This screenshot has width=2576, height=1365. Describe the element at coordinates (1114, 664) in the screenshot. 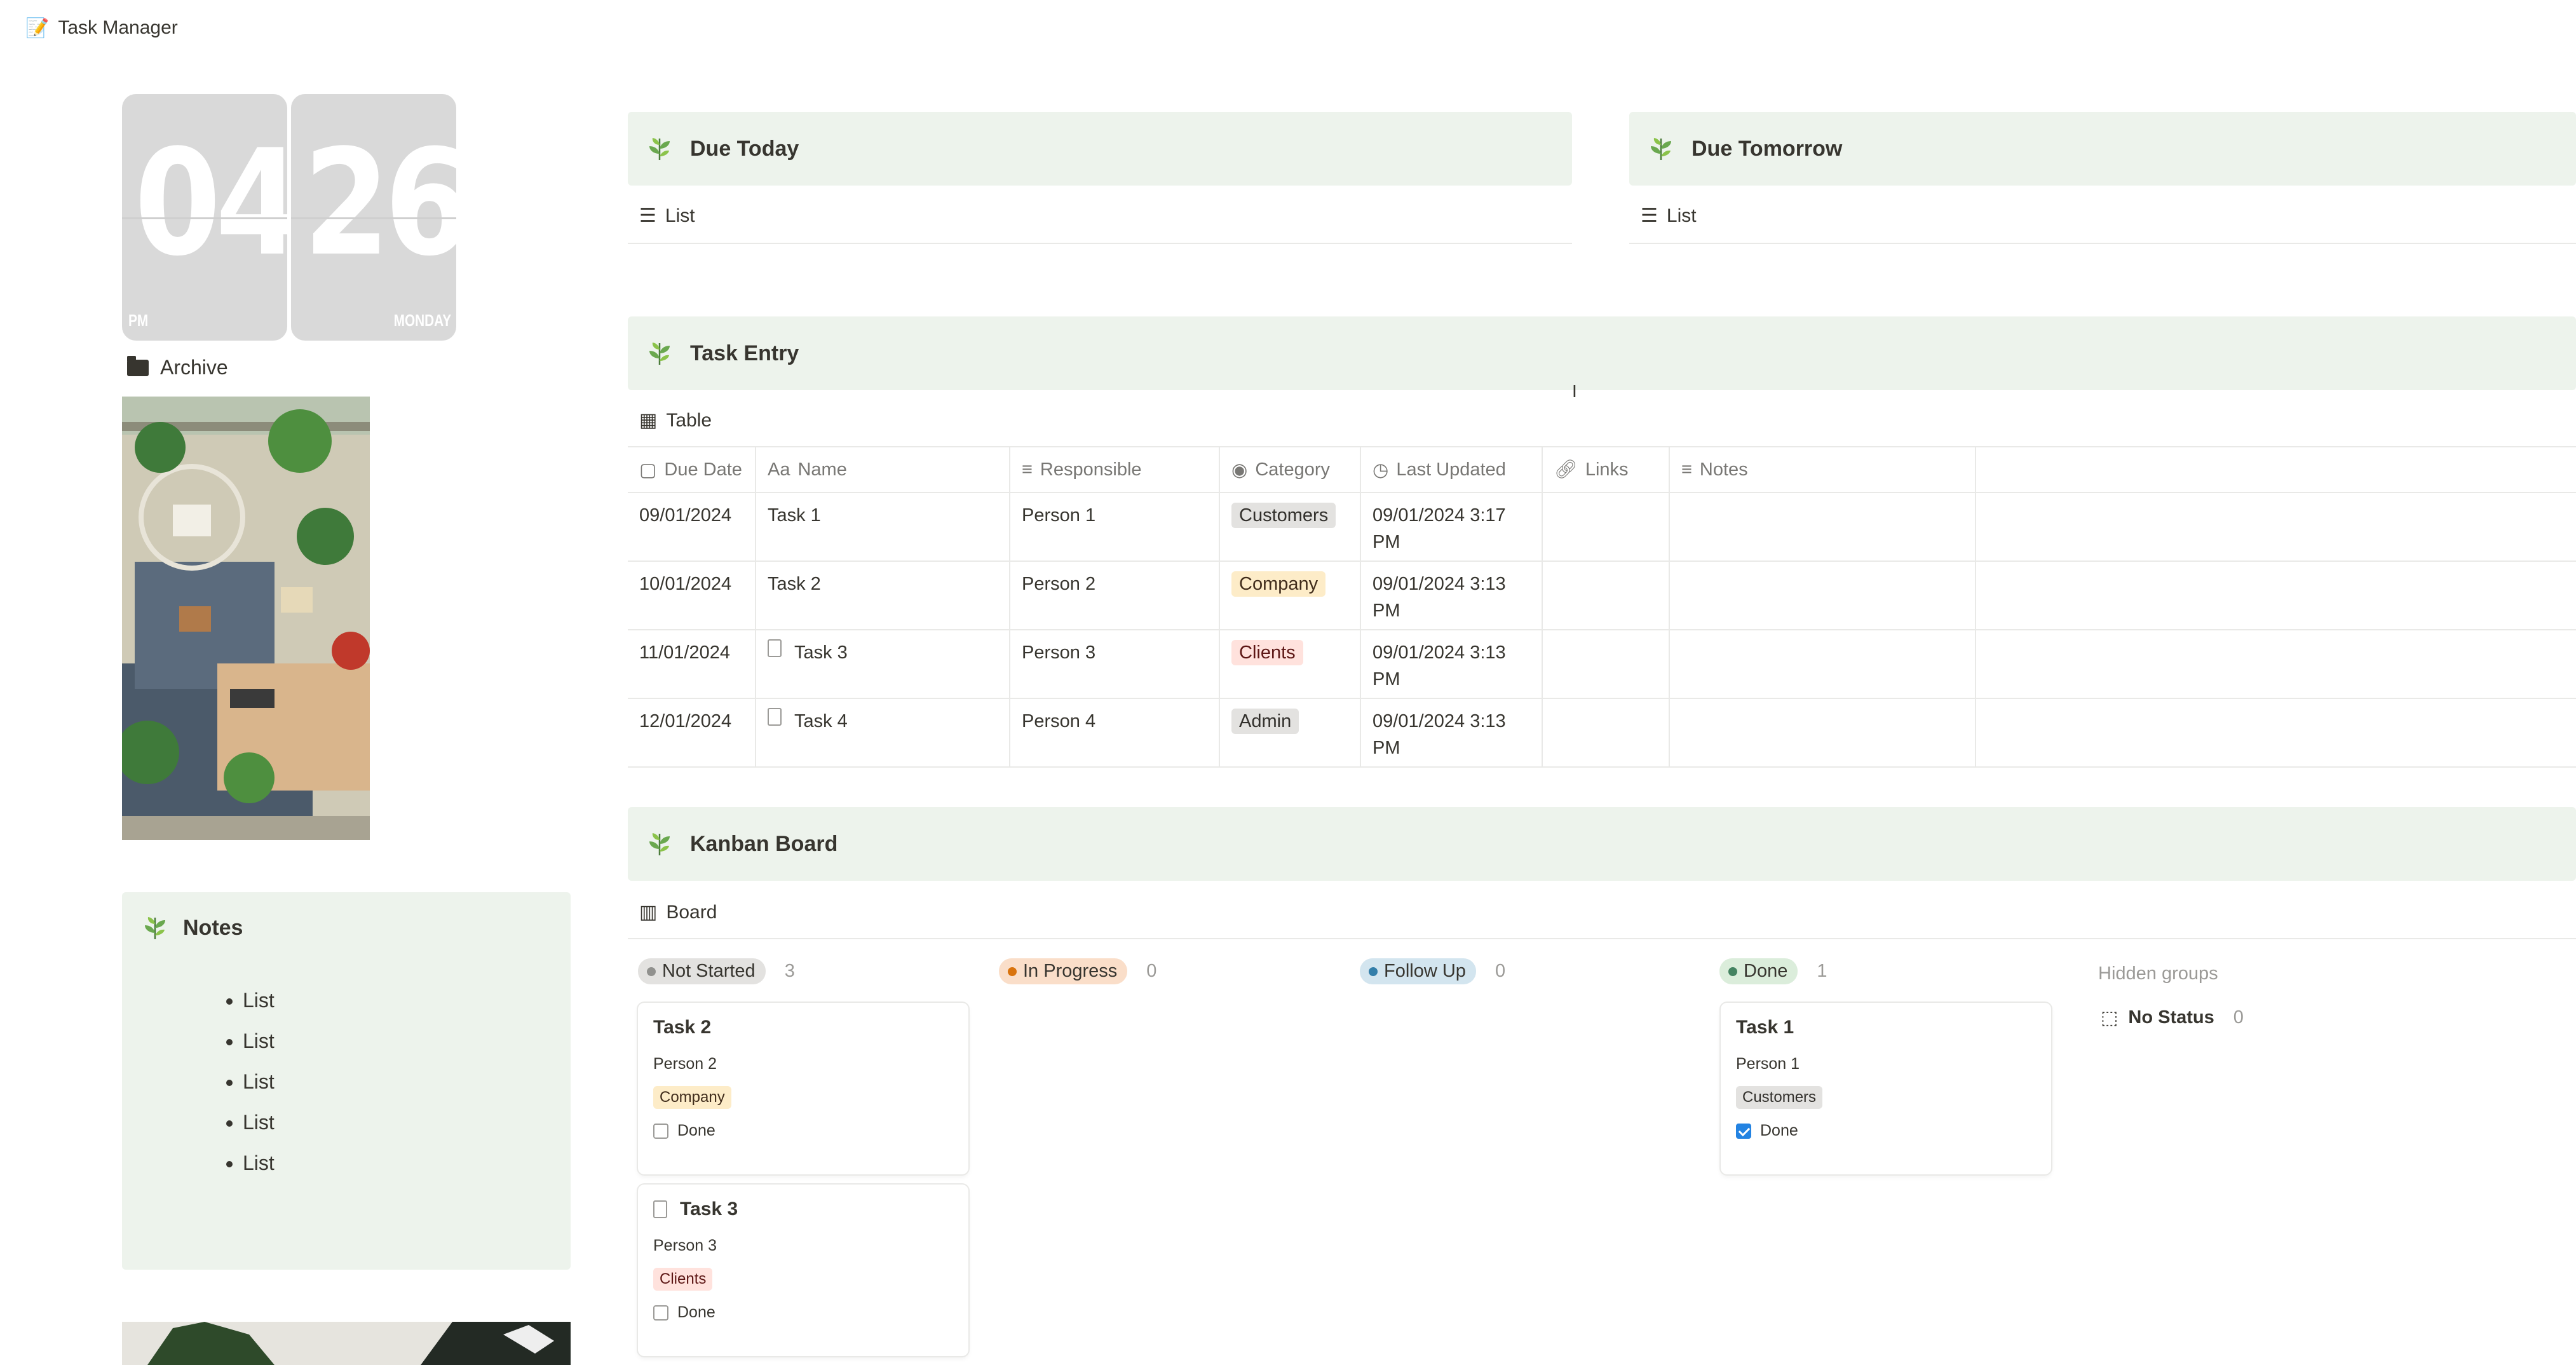

I see `cell-responsible: Person 3` at that location.